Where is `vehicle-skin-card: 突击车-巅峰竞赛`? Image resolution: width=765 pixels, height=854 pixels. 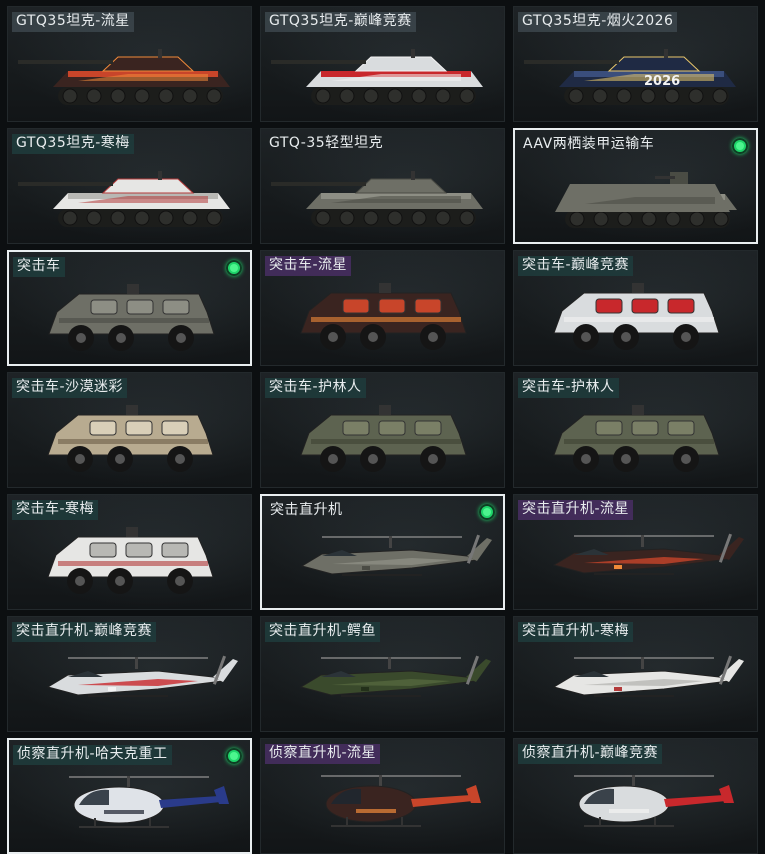
vehicle-skin-card: 突击车-巅峰竞赛 is located at coordinates (635, 308).